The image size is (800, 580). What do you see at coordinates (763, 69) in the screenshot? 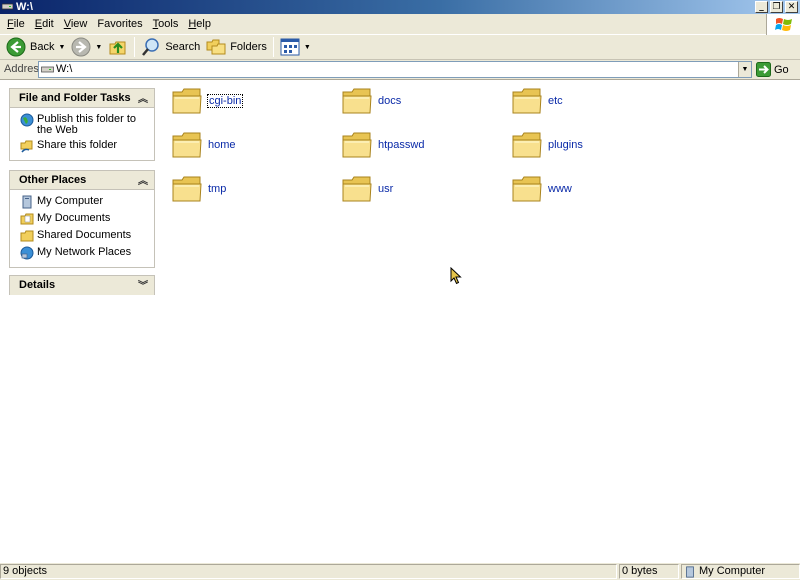
I see `go-arrow-icon` at bounding box center [763, 69].